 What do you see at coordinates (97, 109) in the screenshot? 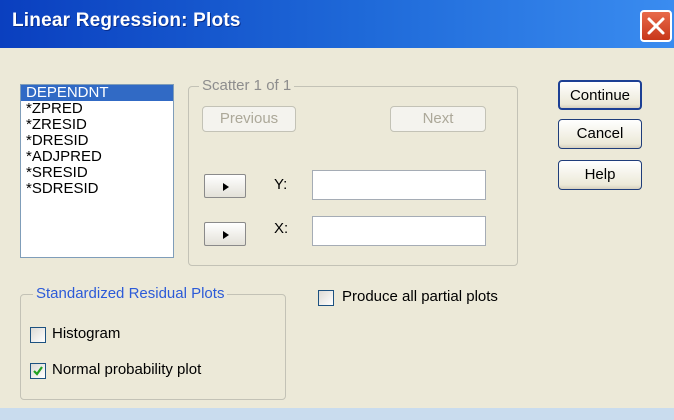
I see `variable-list-item: *ZPRED` at bounding box center [97, 109].